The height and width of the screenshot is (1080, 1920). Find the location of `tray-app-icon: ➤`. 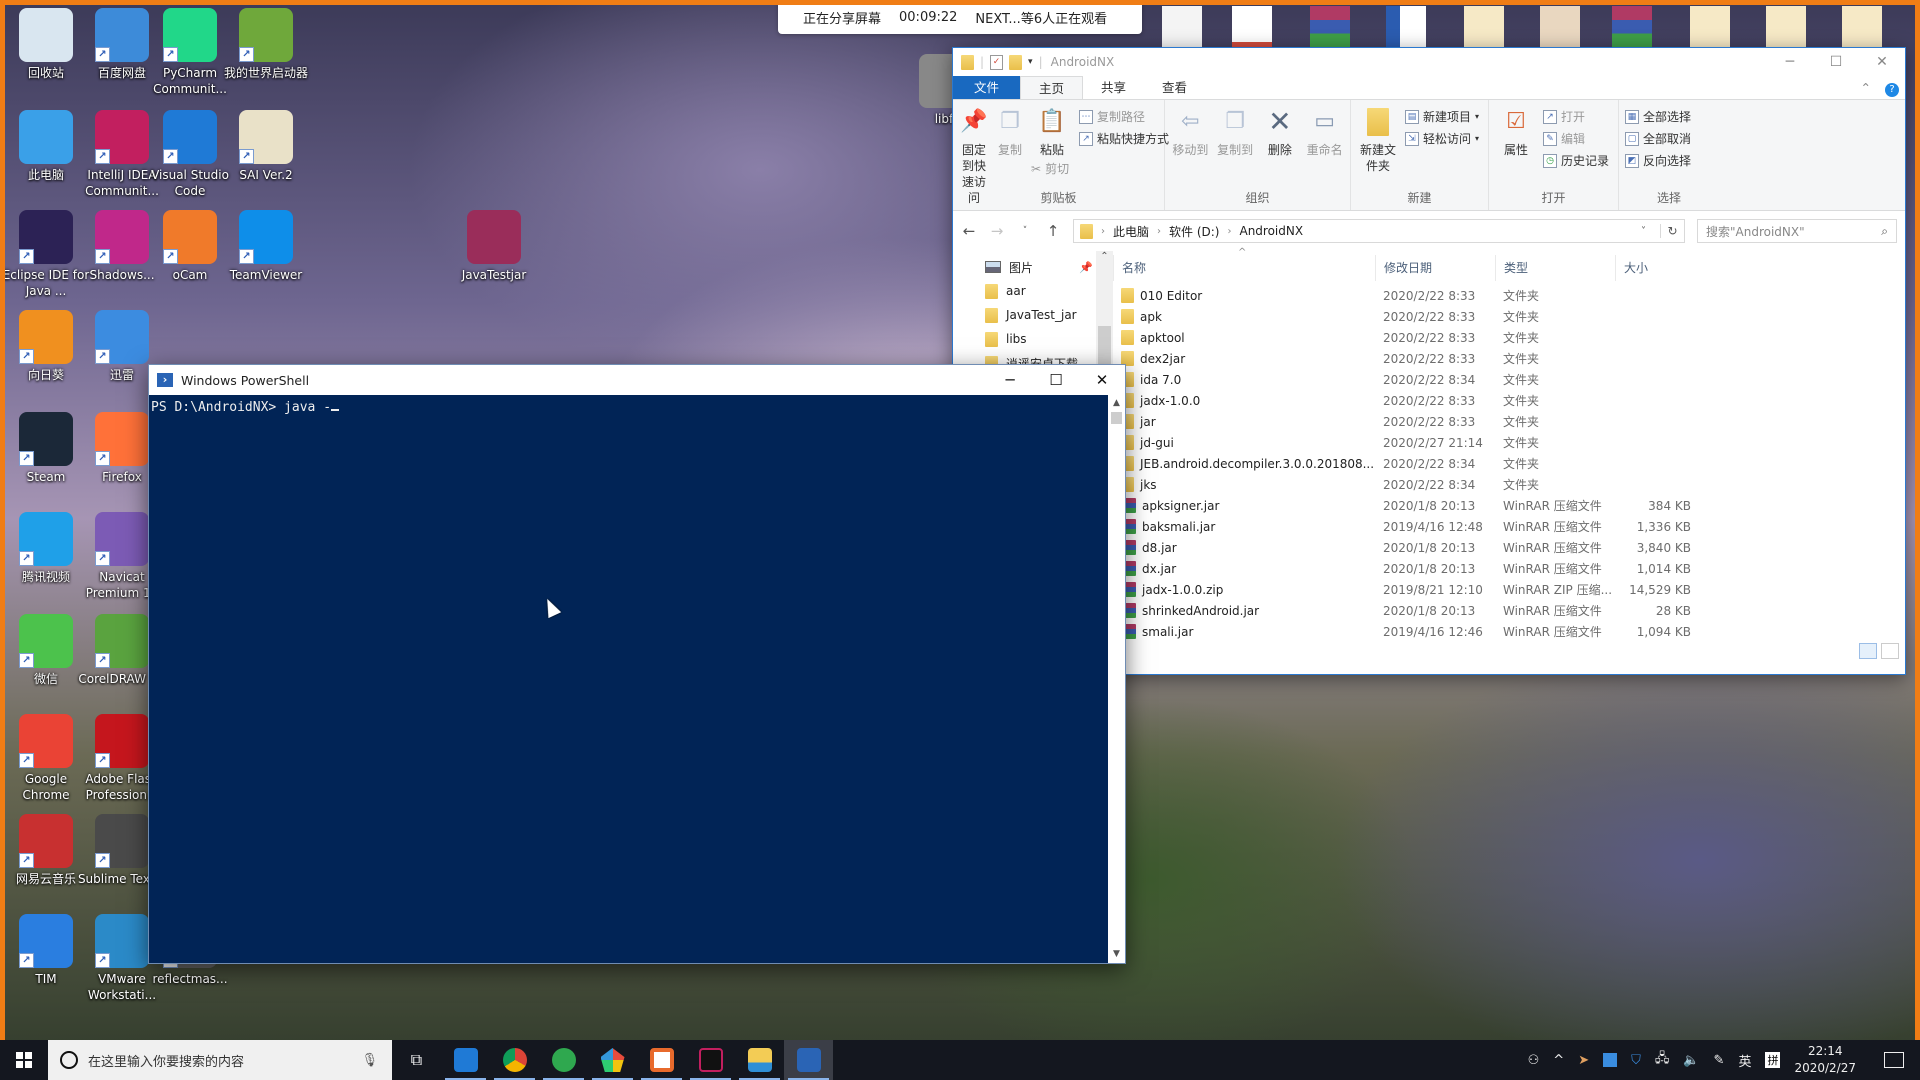

tray-app-icon: ➤ is located at coordinates (1583, 1060).